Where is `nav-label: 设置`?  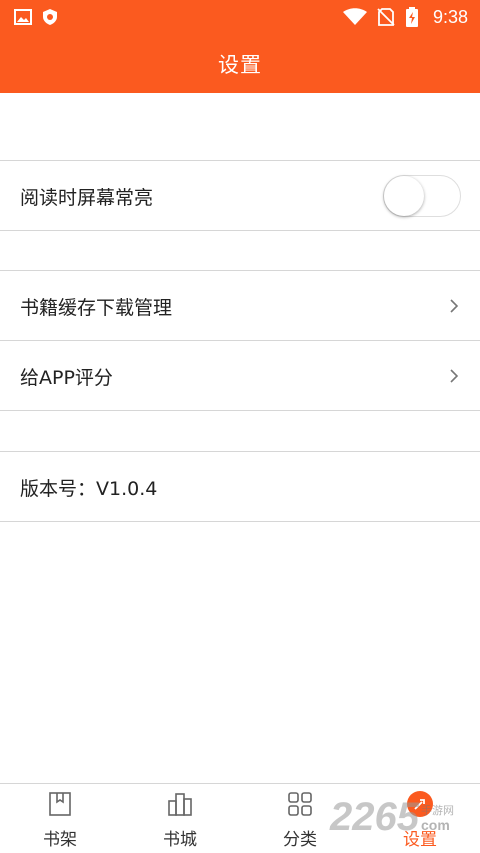
nav-label: 设置 is located at coordinates (420, 840).